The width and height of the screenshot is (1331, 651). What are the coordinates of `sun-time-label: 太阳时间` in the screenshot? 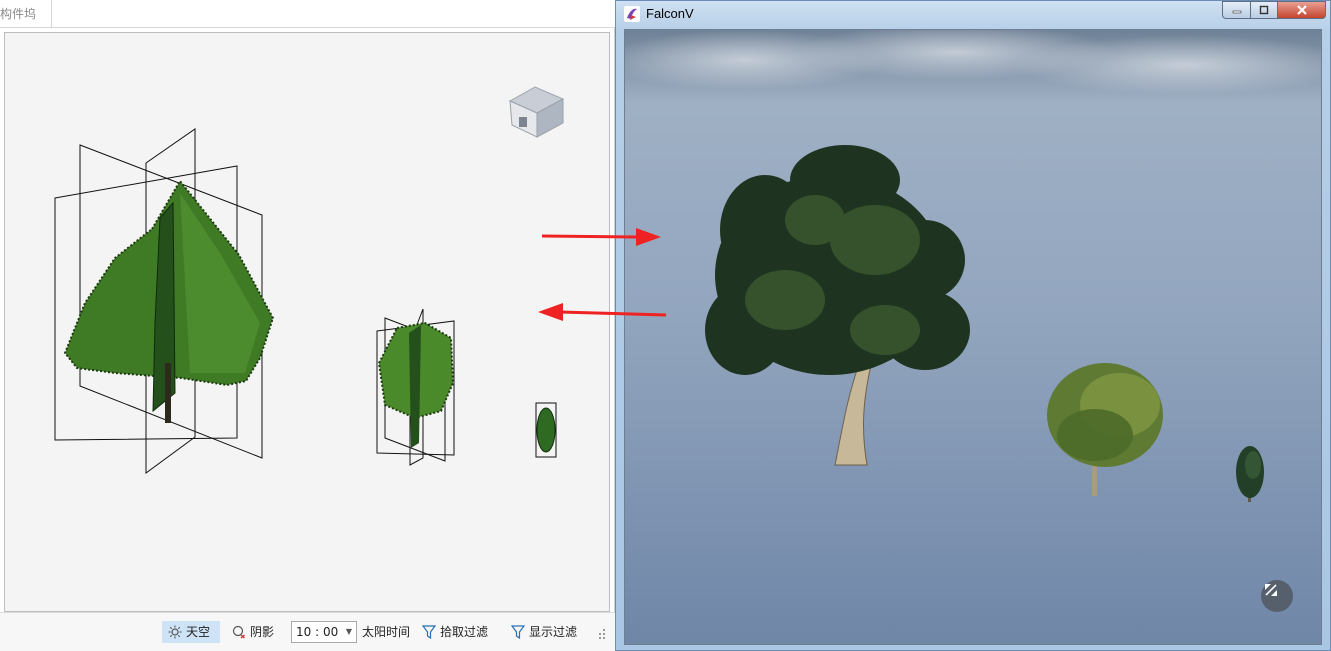 It's located at (386, 632).